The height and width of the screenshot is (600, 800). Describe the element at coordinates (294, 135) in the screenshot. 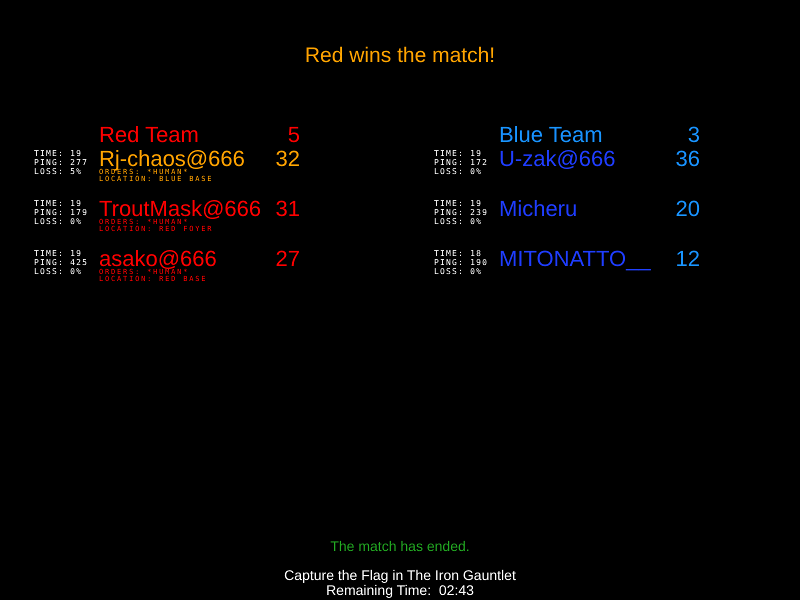

I see `team-score: 5` at that location.